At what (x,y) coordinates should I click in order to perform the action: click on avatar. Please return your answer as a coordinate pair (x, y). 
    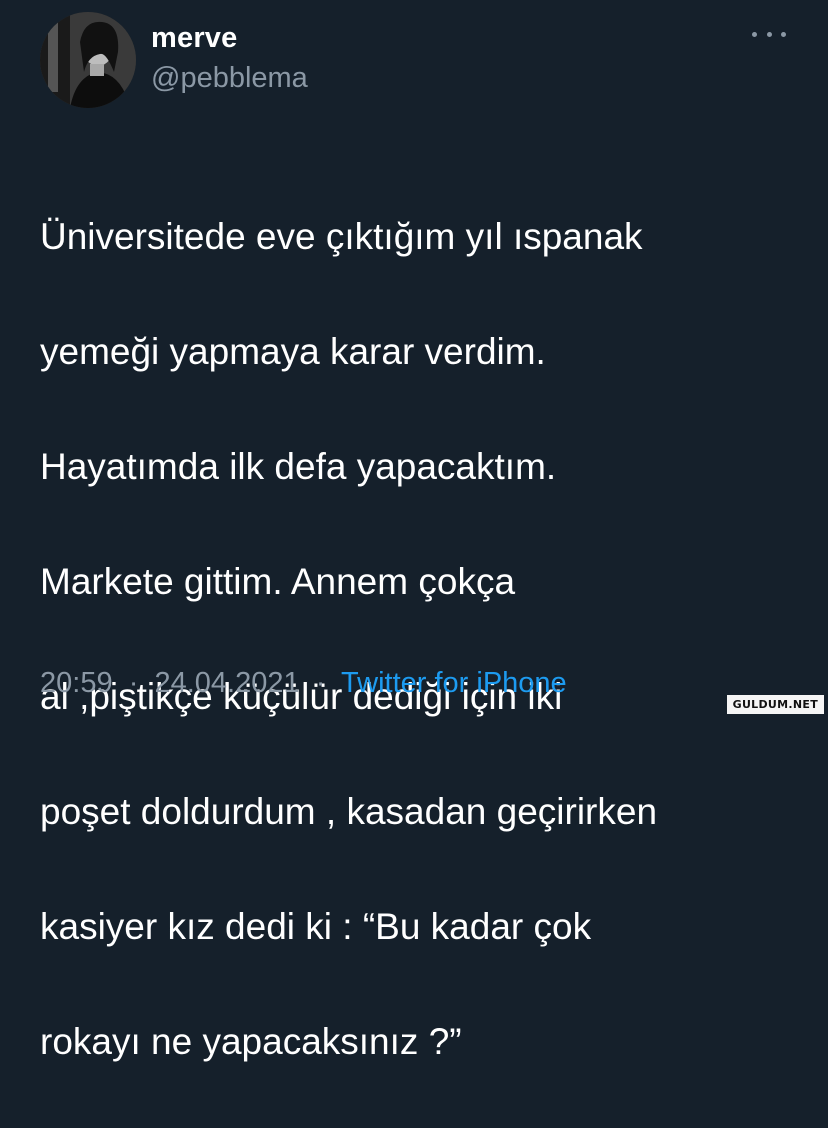
    Looking at the image, I should click on (88, 60).